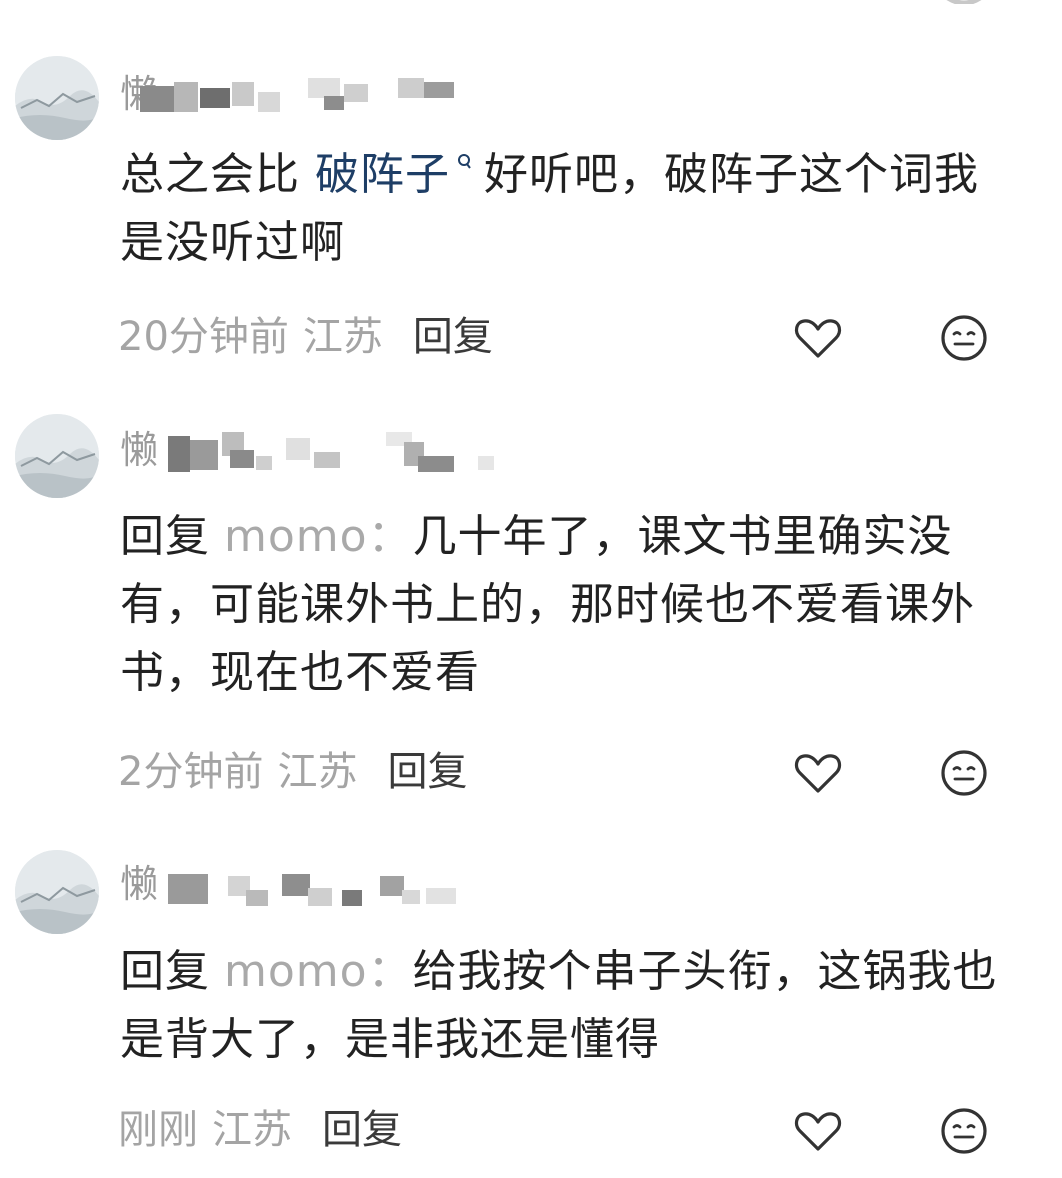  Describe the element at coordinates (158, 1130) in the screenshot. I see `comment-time: 刚刚` at that location.